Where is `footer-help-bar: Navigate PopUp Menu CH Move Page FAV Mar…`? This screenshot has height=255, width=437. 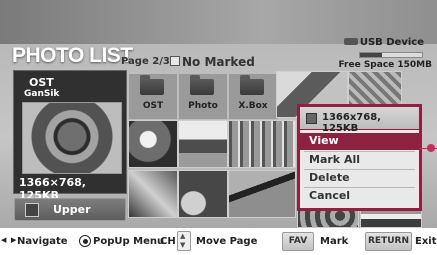
footer-help-bar: Navigate PopUp Menu CH Move Page FAV Mar… is located at coordinates (218, 241).